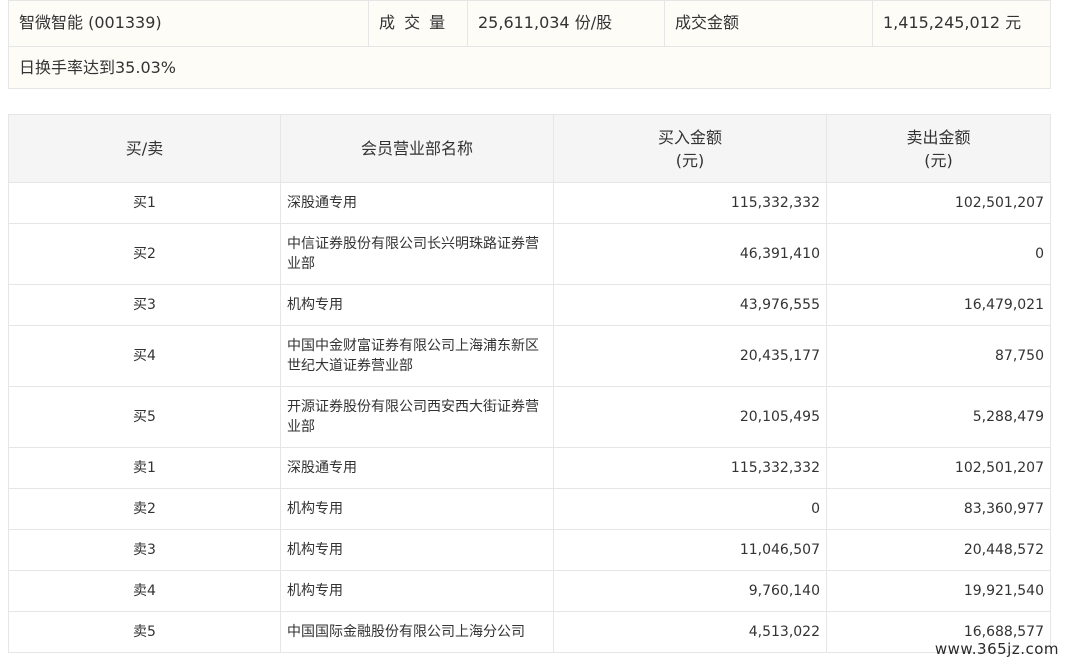 This screenshot has width=1069, height=664. Describe the element at coordinates (689, 137) in the screenshot. I see `header-buy-label: 买入金额` at that location.